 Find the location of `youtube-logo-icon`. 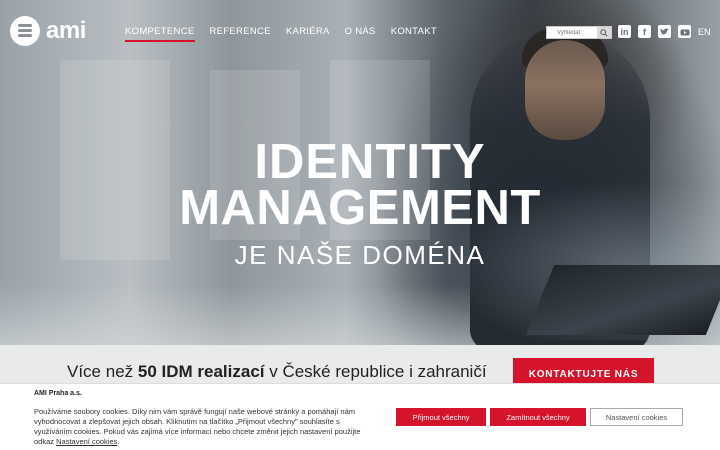

youtube-logo-icon is located at coordinates (684, 32).